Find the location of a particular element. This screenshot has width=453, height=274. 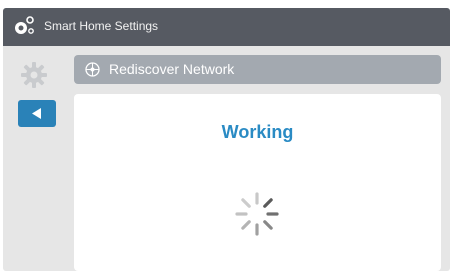

back-button is located at coordinates (37, 113).